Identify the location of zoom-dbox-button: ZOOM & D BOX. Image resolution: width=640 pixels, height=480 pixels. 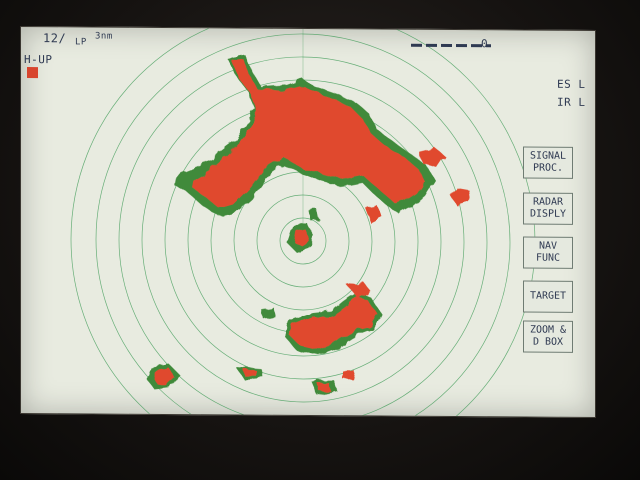
(548, 336).